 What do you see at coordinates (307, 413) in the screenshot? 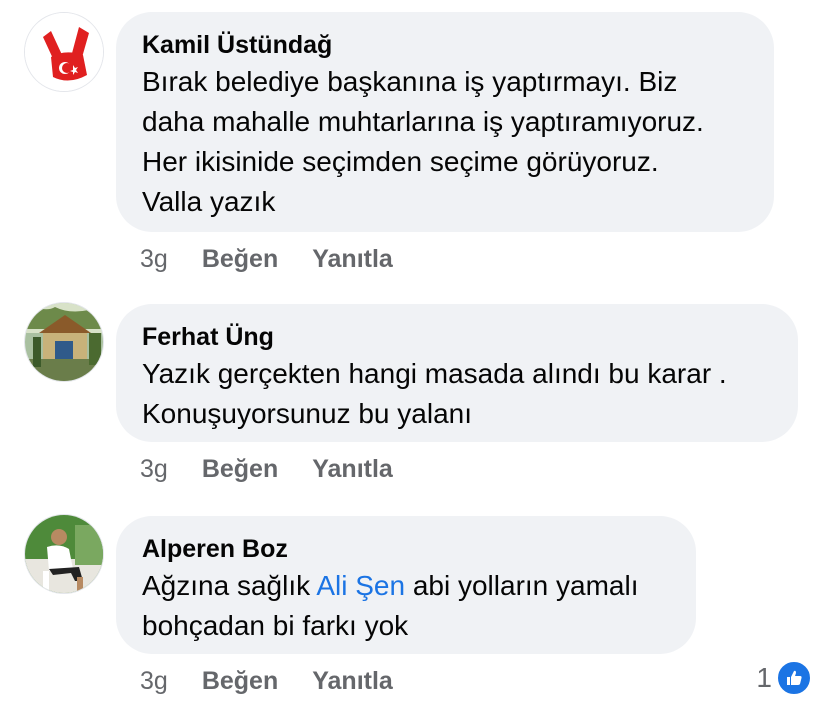
I see `comment-text-line: Konuşuyorsunuz bu yalanı` at bounding box center [307, 413].